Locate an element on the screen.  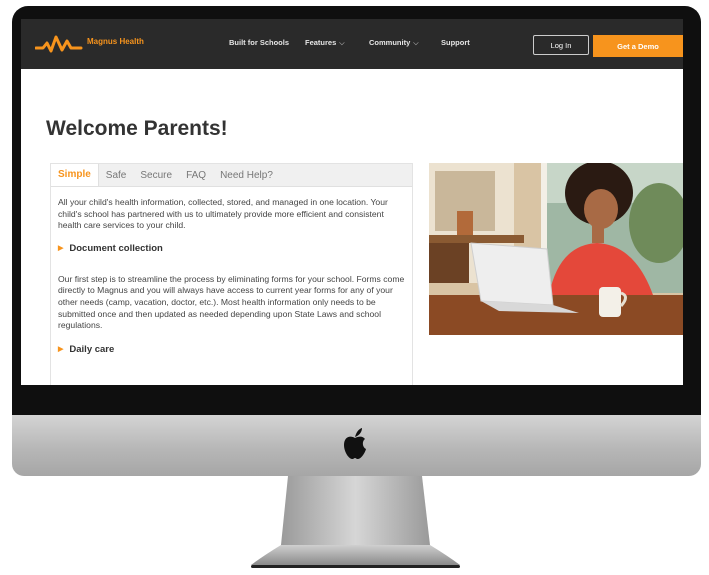
monitor-stand is located at coordinates (355, 522).